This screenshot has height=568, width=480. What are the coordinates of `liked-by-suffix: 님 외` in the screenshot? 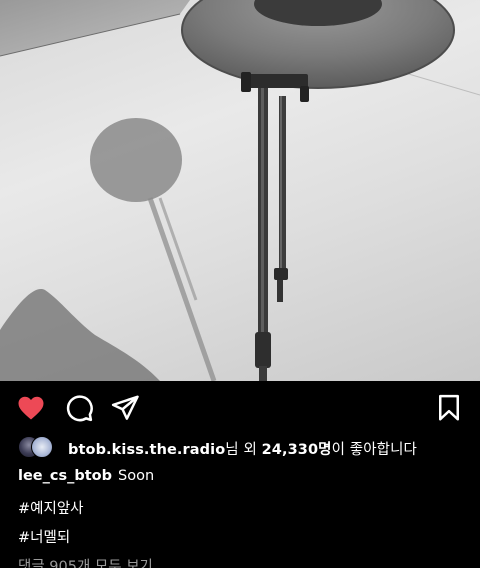 It's located at (243, 449).